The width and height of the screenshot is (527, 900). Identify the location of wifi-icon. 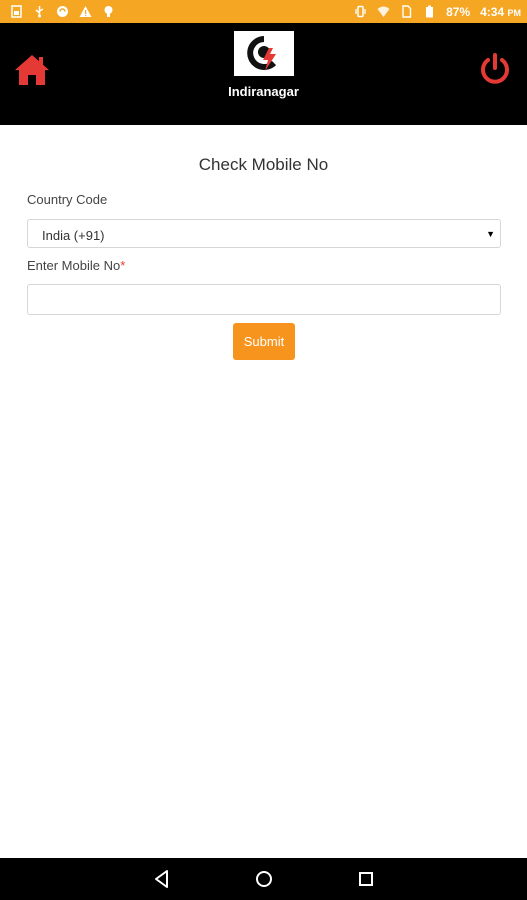
(383, 11).